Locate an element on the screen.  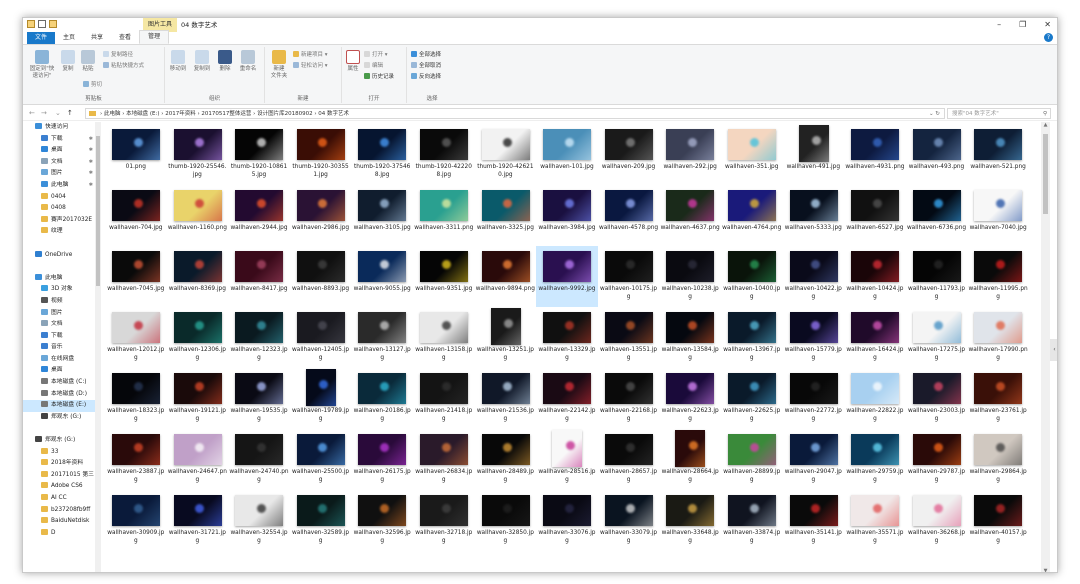
file-item: wallhaven-9894.png is located at coordinates (506, 276).